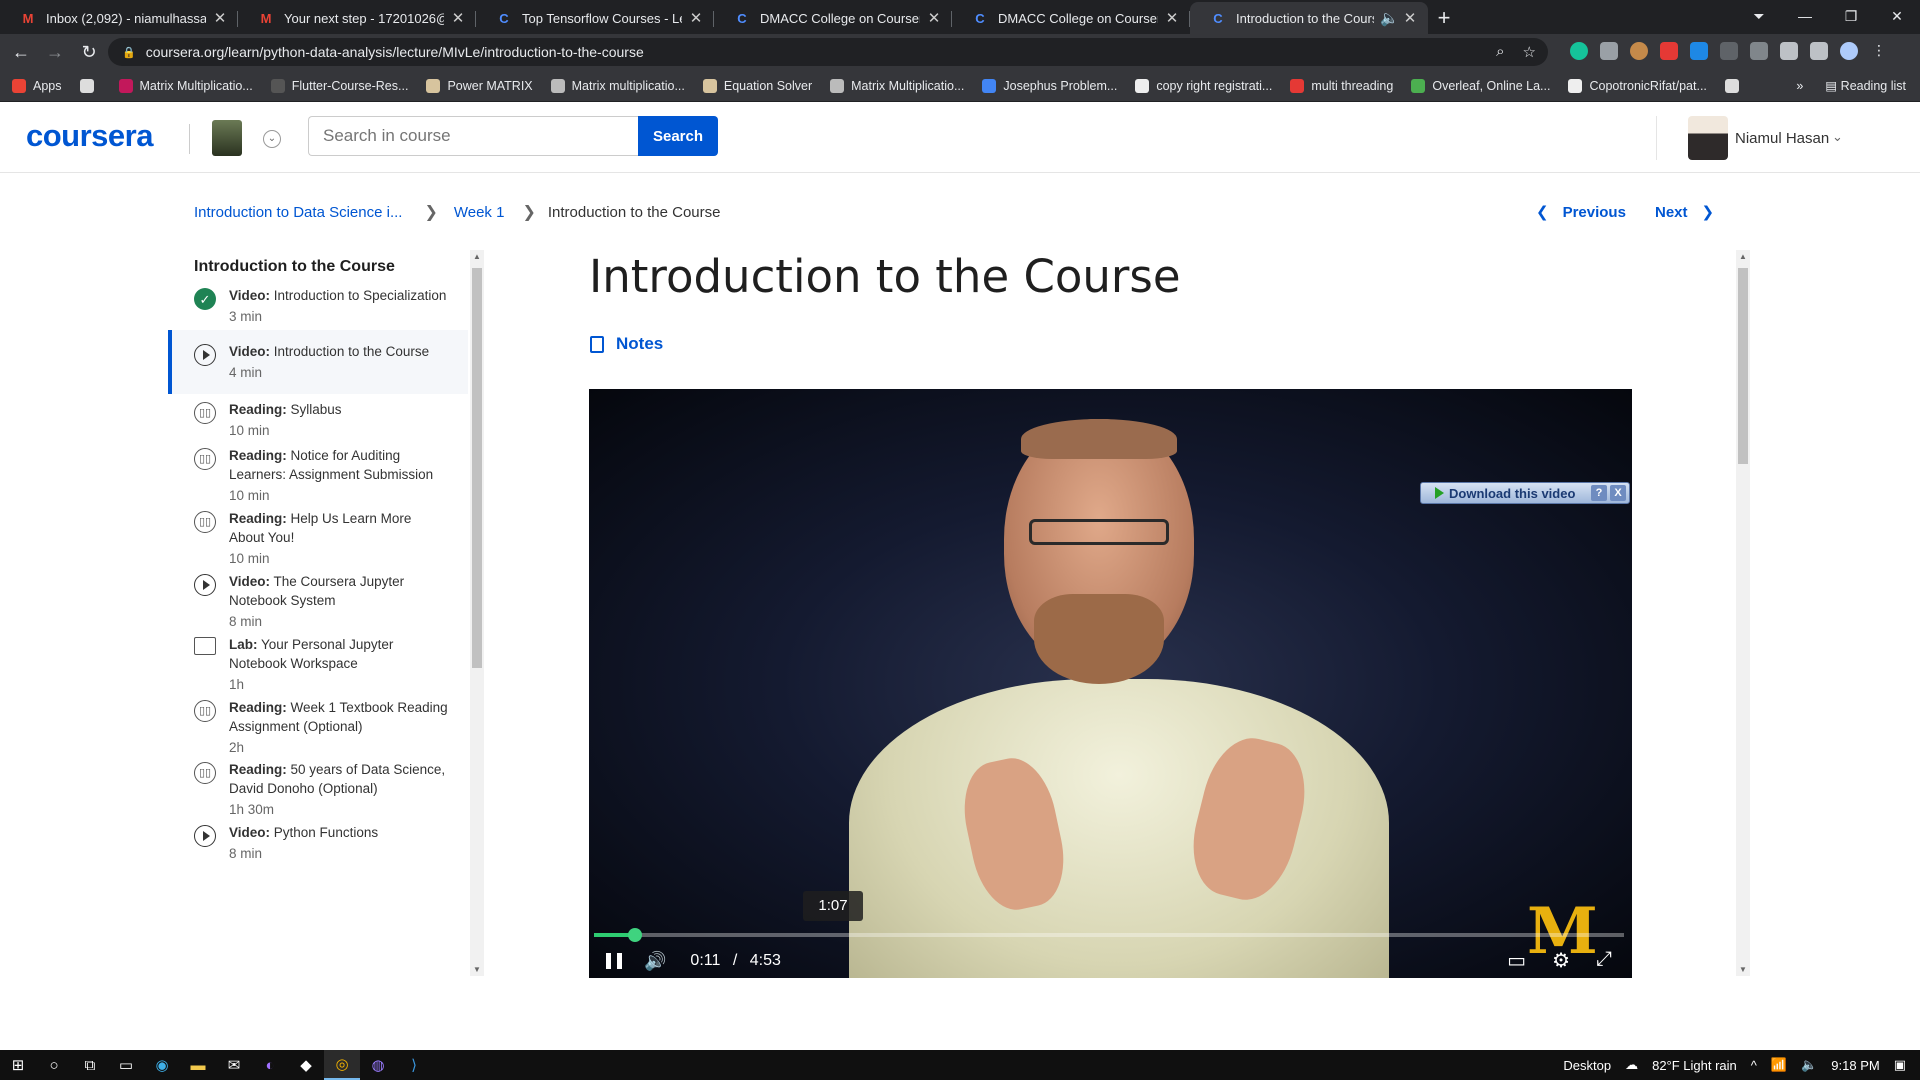 This screenshot has height=1080, width=1920. What do you see at coordinates (89, 136) in the screenshot?
I see `coursera-logo: coursera` at bounding box center [89, 136].